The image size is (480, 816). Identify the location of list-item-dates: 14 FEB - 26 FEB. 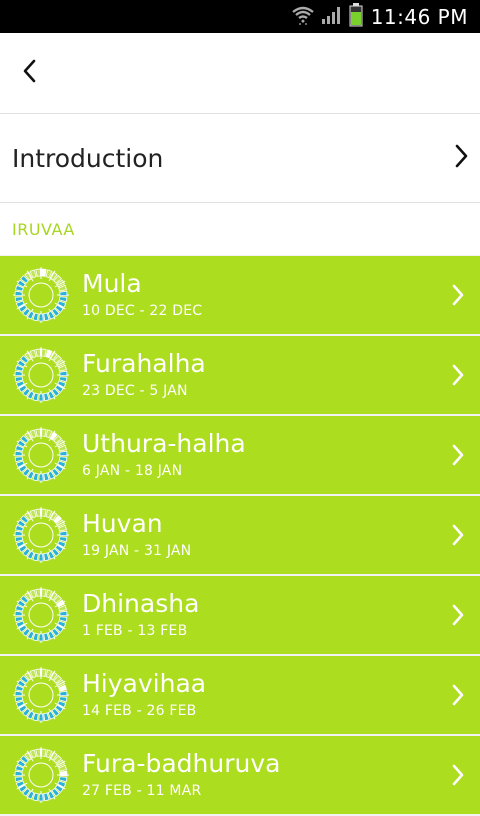
(139, 711).